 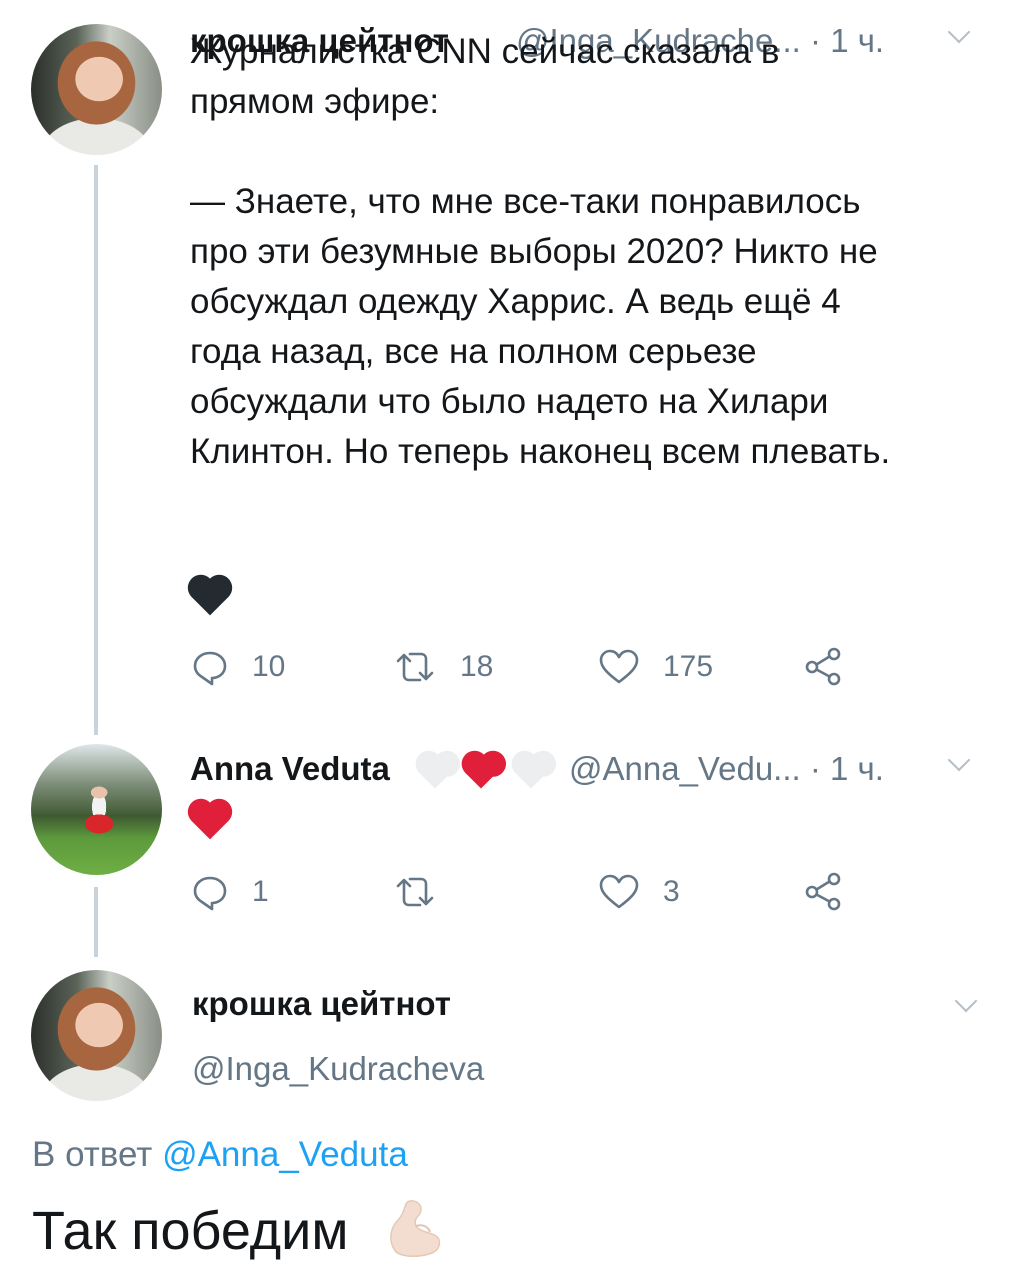 What do you see at coordinates (338, 1069) in the screenshot?
I see `handle: @Inga_Kudracheva` at bounding box center [338, 1069].